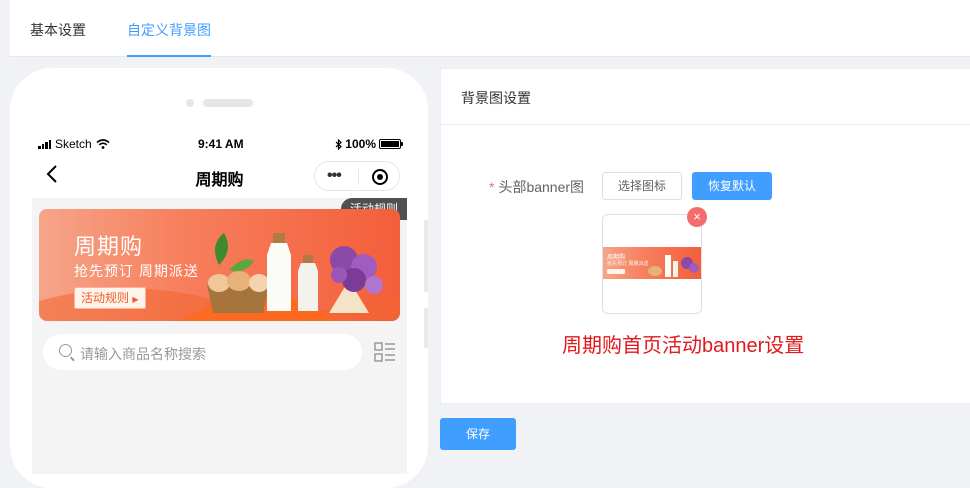  Describe the element at coordinates (105, 298) in the screenshot. I see `banner-rules-label: 活动规则` at that location.